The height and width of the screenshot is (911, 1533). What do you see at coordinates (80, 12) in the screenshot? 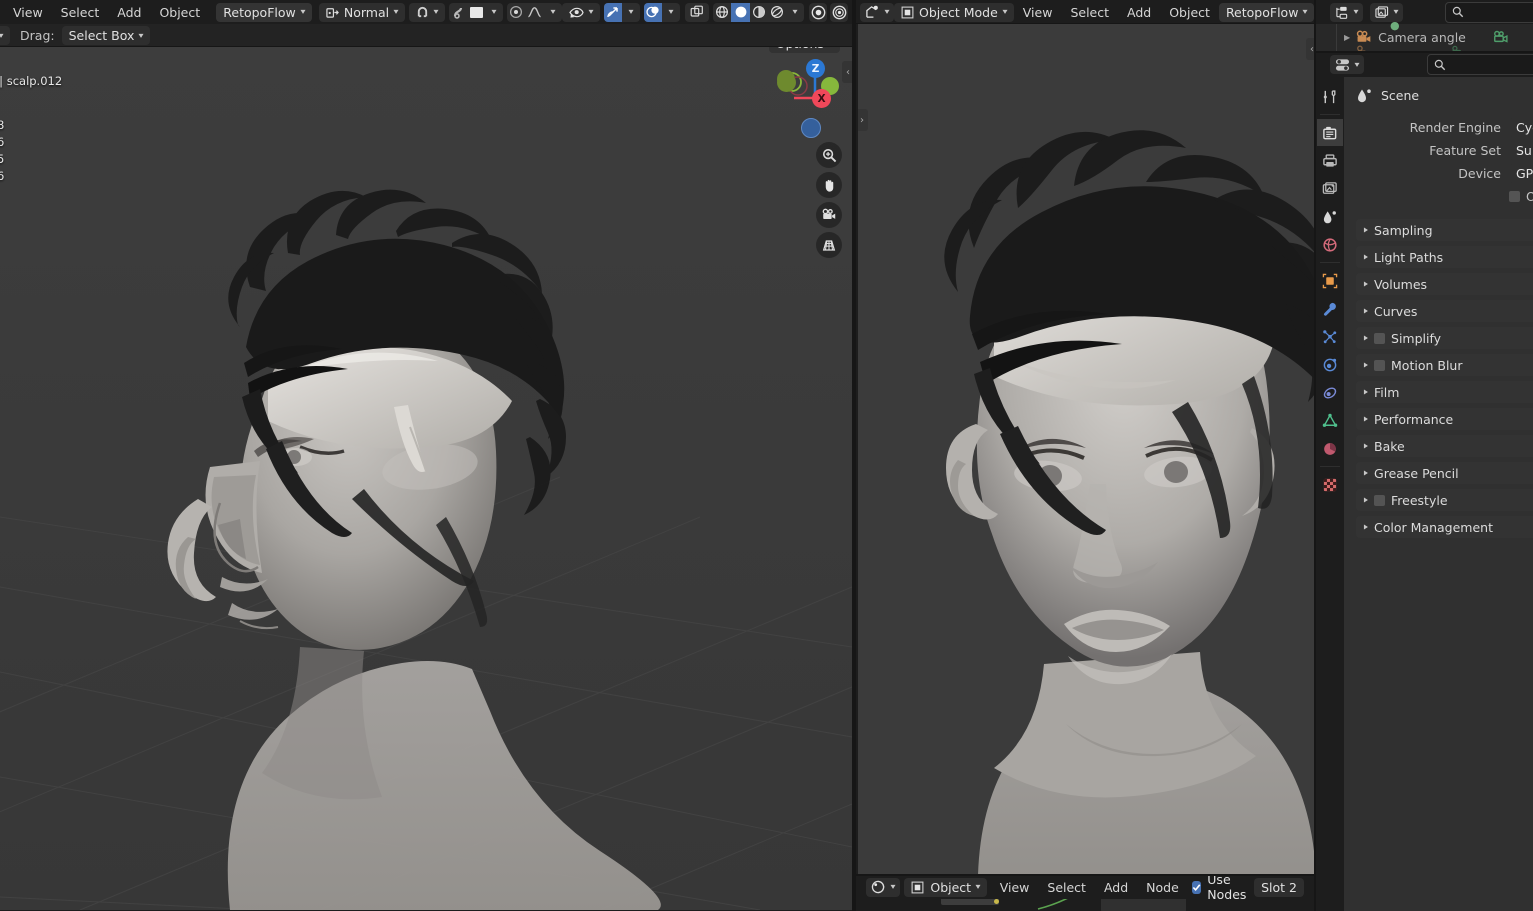
I see `menu-select: Select` at bounding box center [80, 12].